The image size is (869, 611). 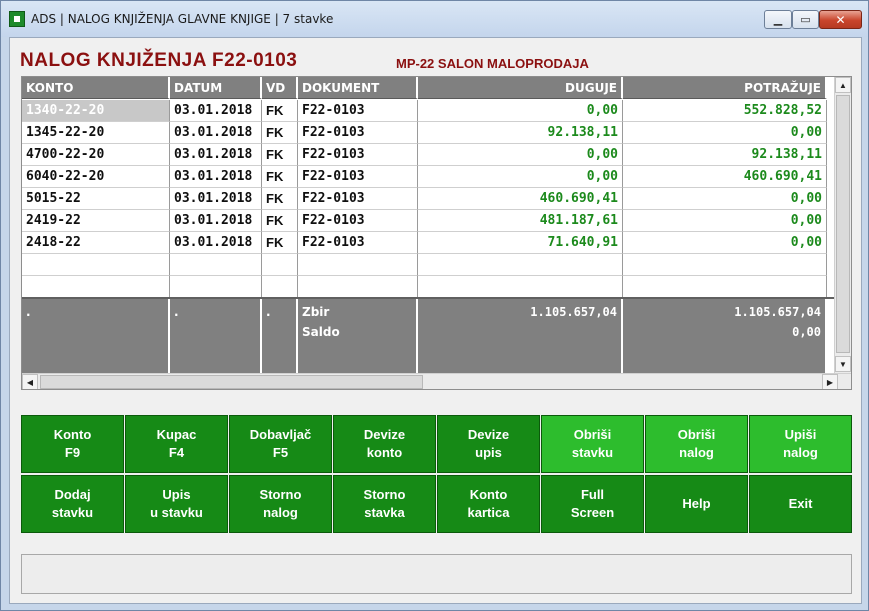 I want to click on konto-f9-button: Konto F9, so click(x=72, y=444).